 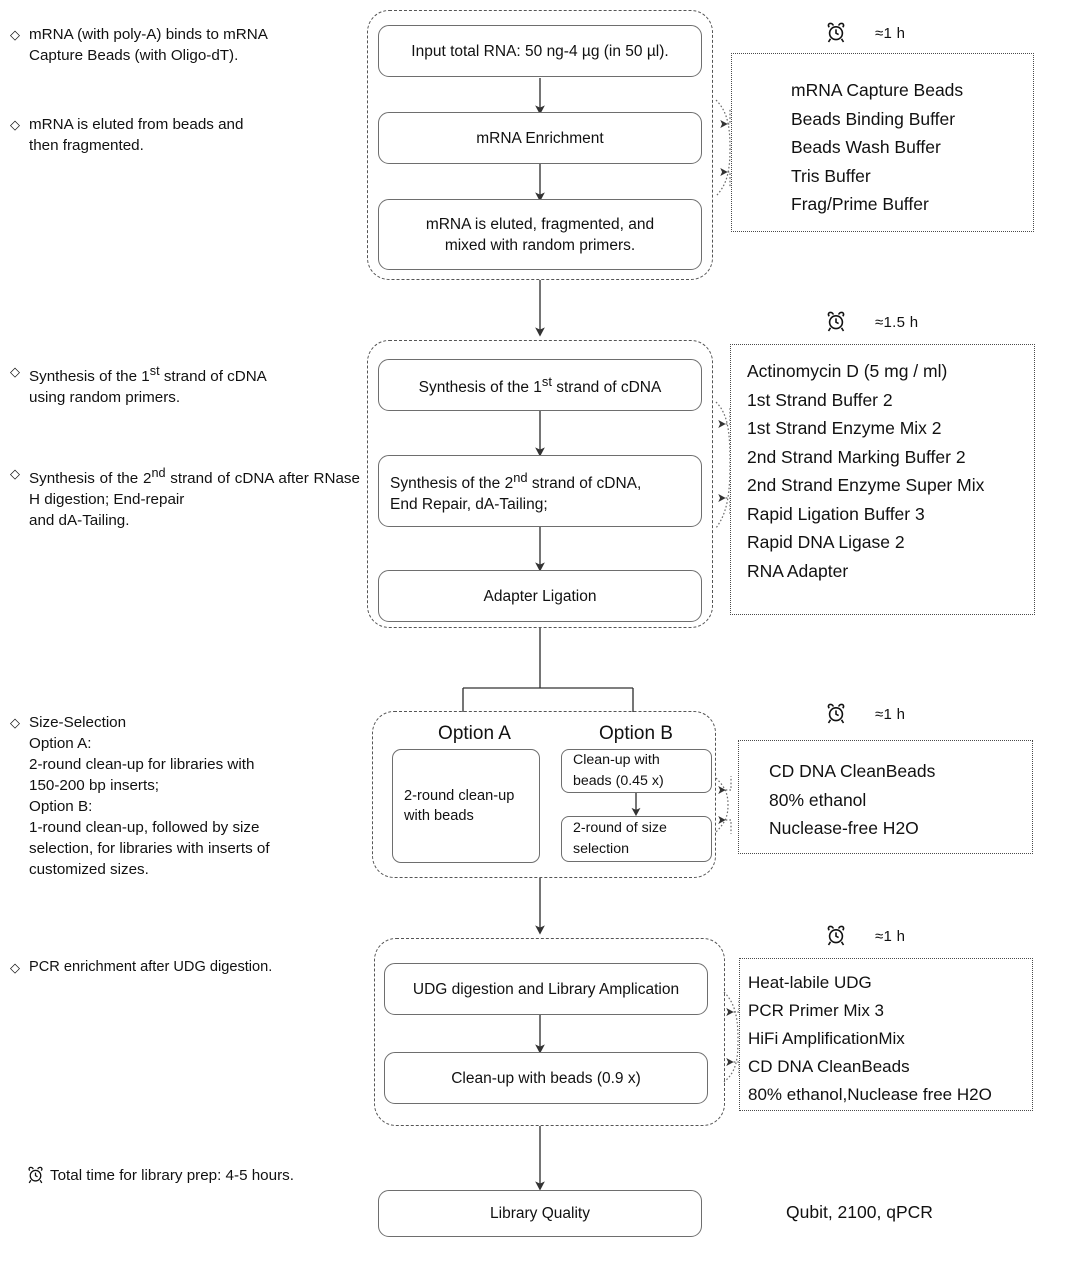 I want to click on reagent-item: Heat-labile UDG, so click(x=810, y=982).